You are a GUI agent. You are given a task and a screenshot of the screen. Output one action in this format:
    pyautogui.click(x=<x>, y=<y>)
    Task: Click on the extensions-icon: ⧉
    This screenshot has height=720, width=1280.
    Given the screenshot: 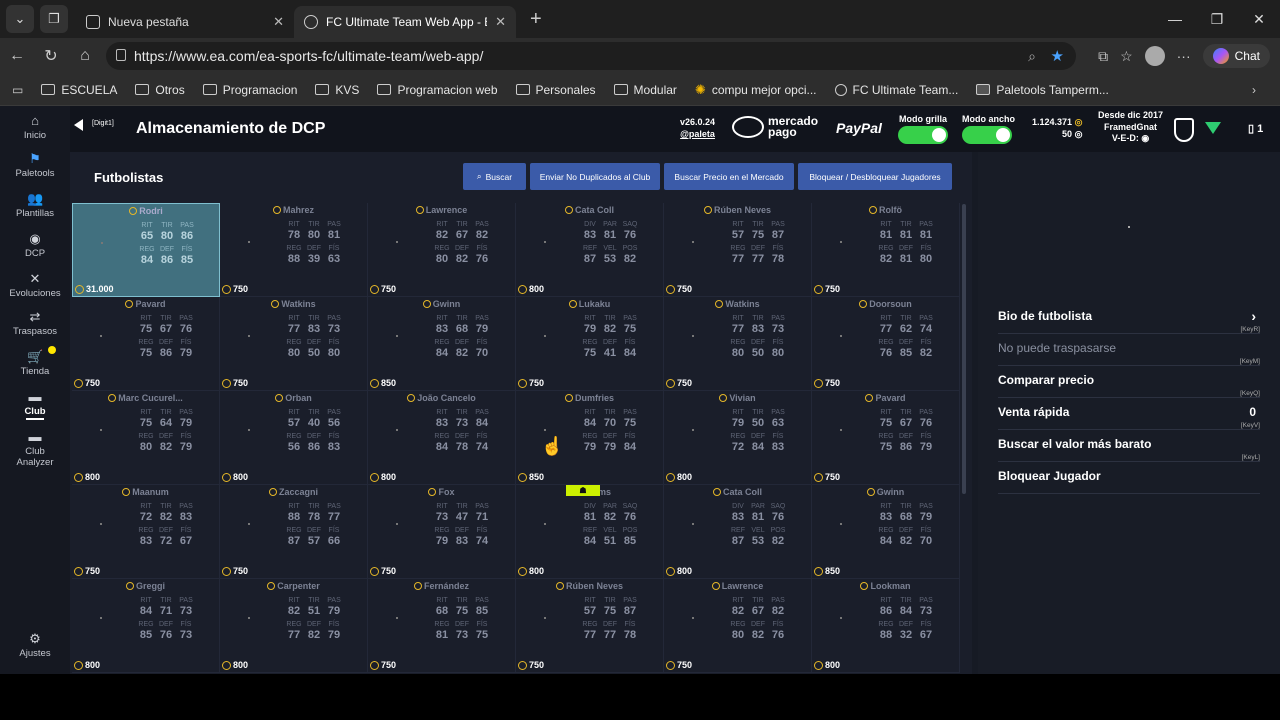 What is the action you would take?
    pyautogui.click(x=1103, y=56)
    